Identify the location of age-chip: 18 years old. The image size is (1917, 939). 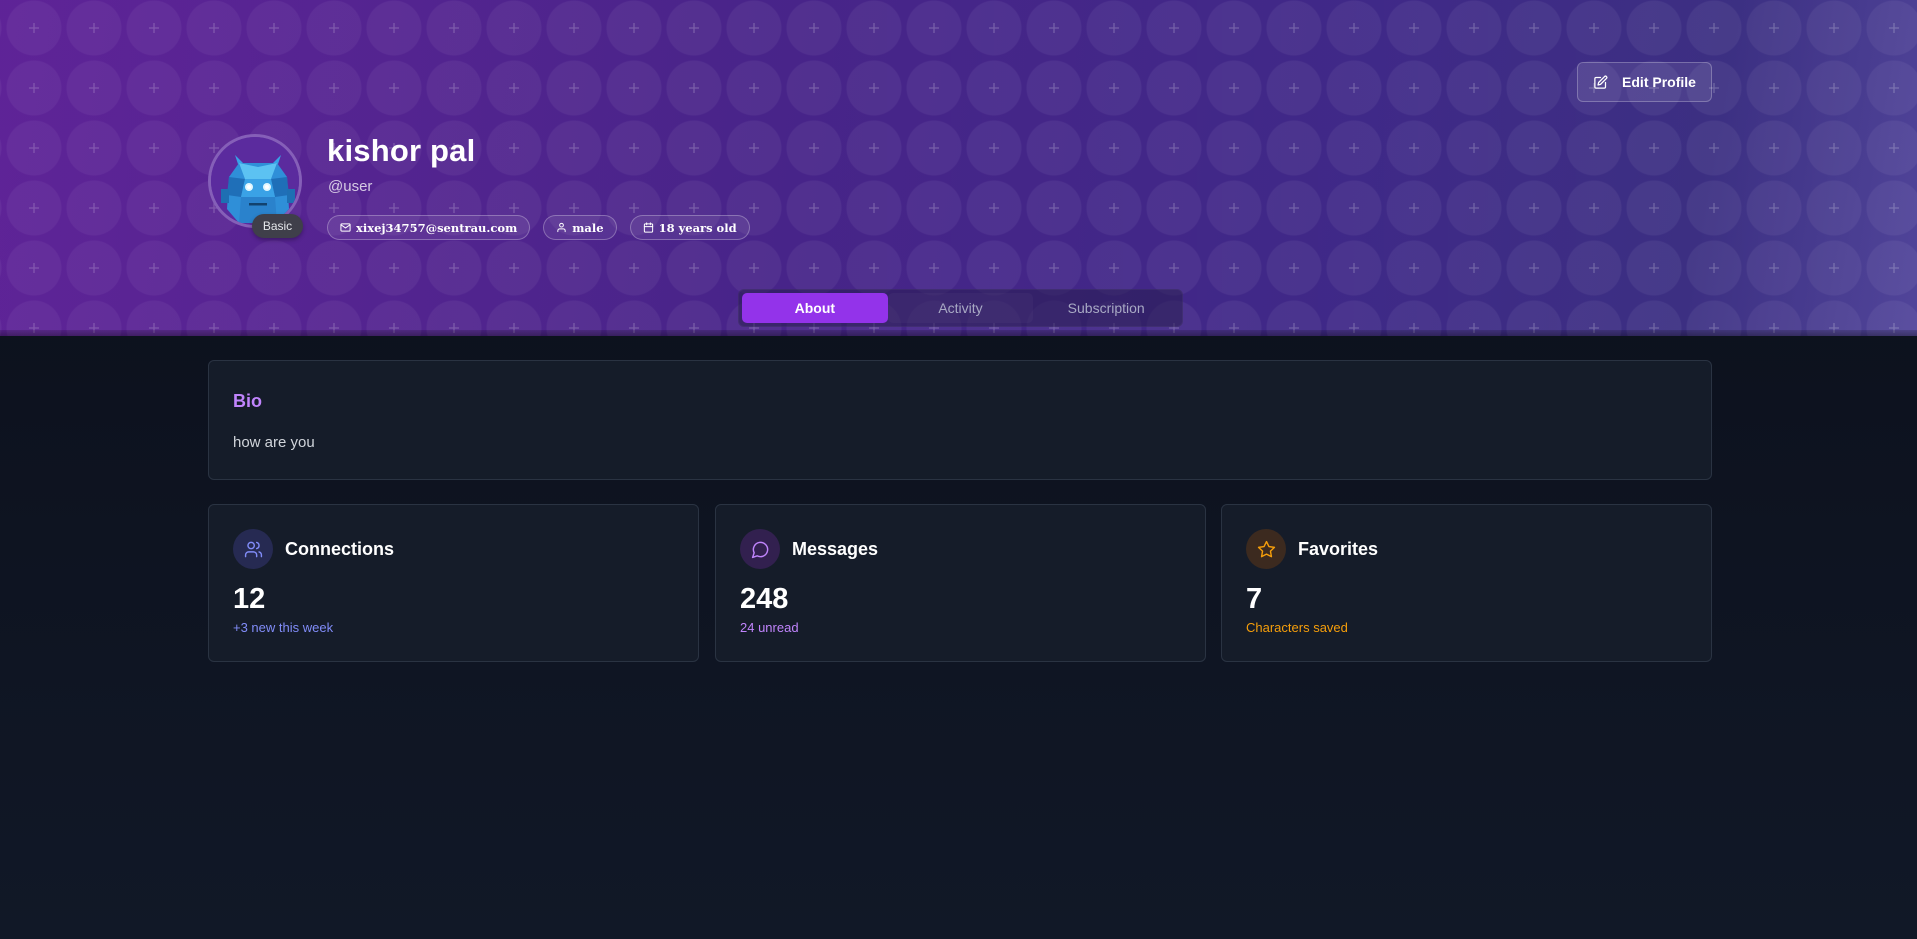
(689, 227).